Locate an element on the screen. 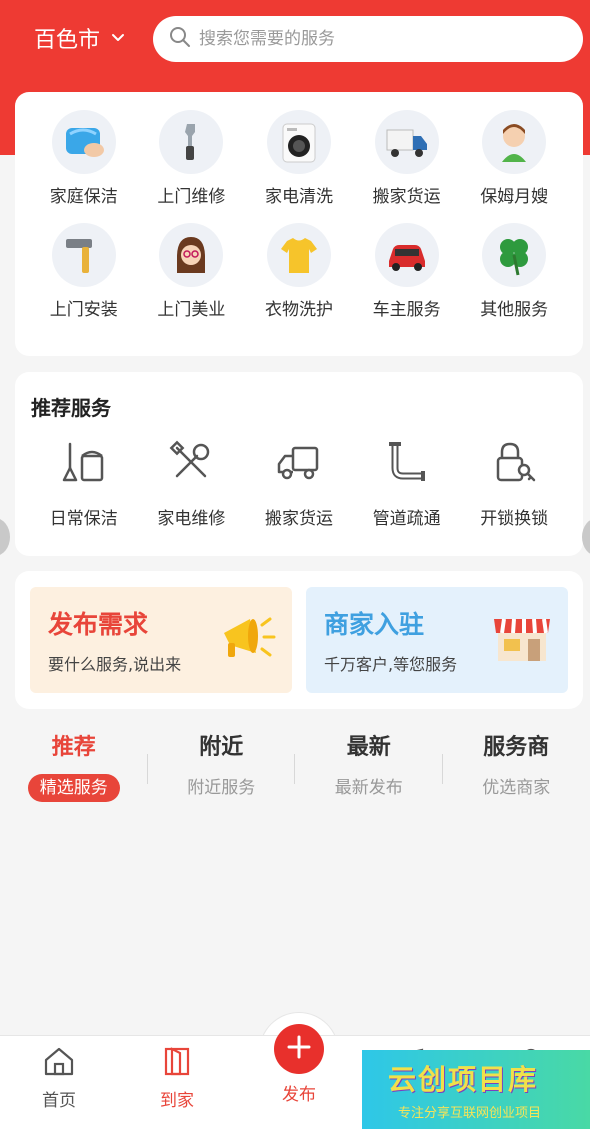 The height and width of the screenshot is (1129, 590). tab-nearby: 附近 附近服务 is located at coordinates (221, 770).